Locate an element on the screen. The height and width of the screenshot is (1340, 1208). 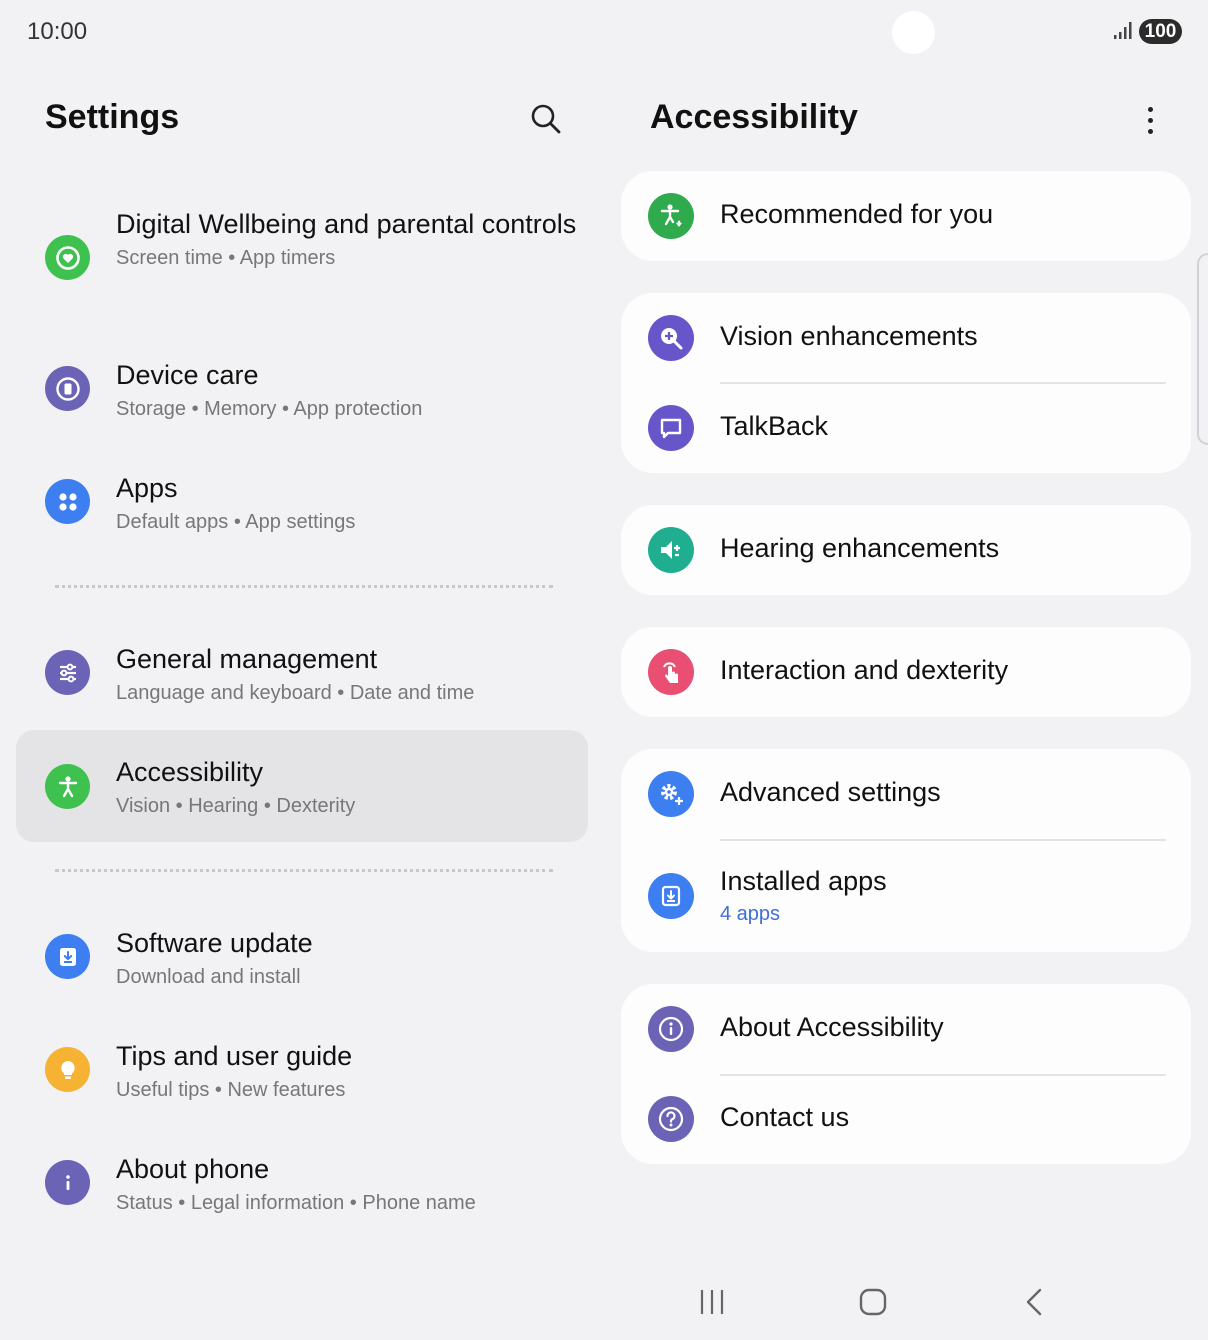
settings-item-software-update: Software update Download and install is located at coordinates (302, 957).